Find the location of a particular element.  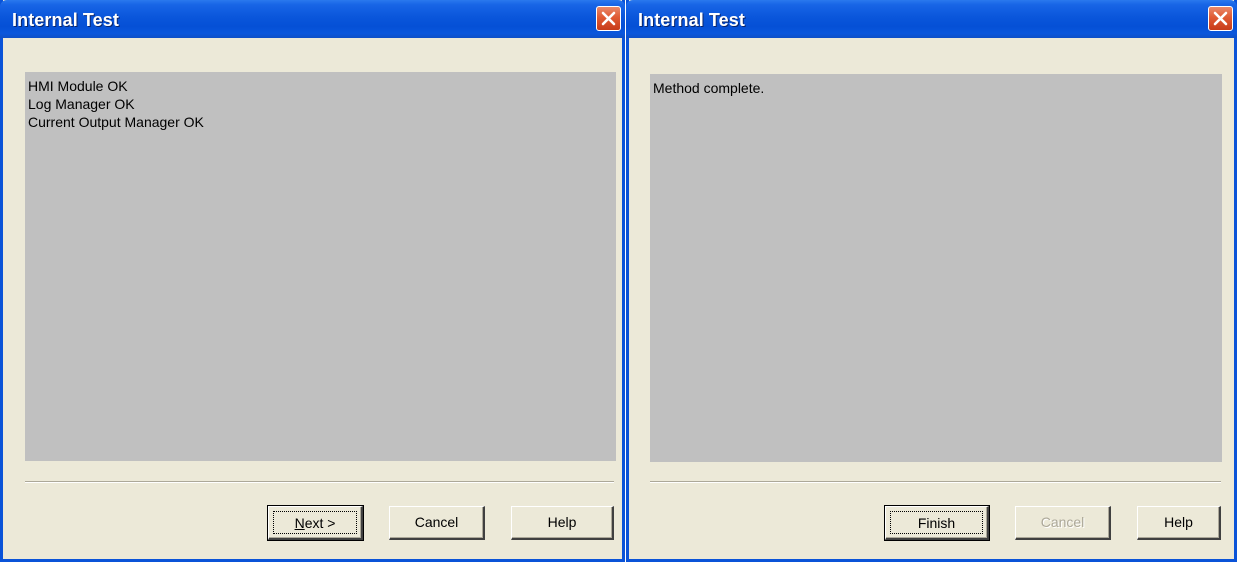

next-button: Next > is located at coordinates (315, 523).